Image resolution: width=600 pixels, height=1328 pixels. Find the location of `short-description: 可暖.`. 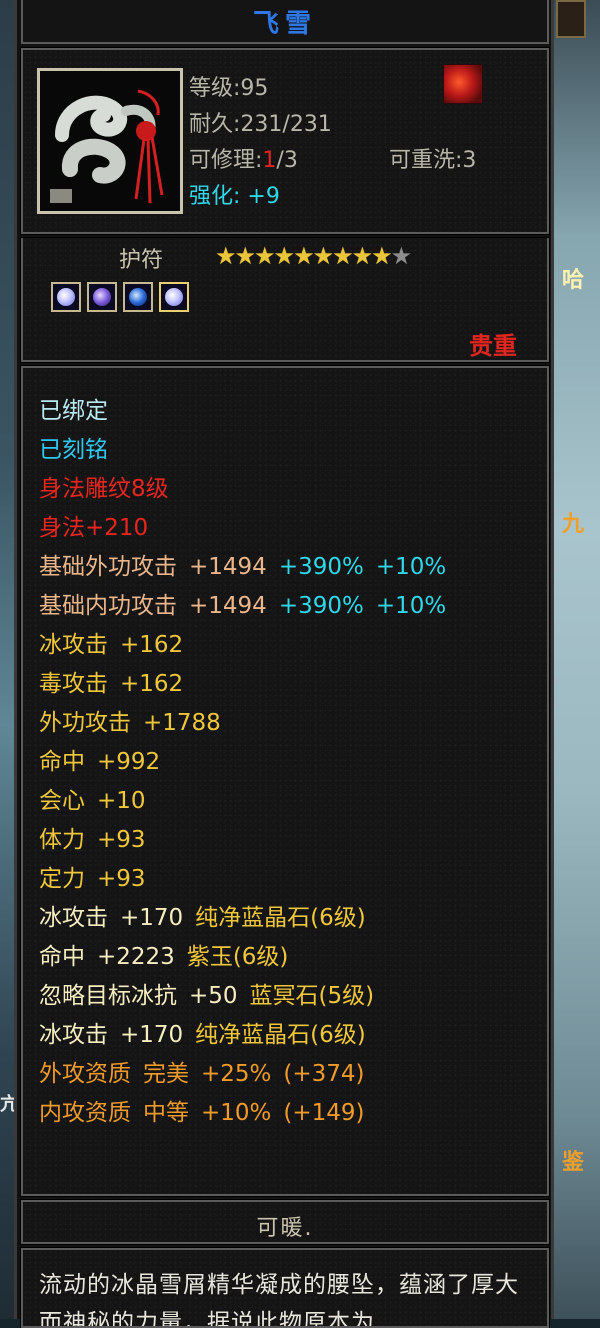

short-description: 可暖. is located at coordinates (285, 1228).